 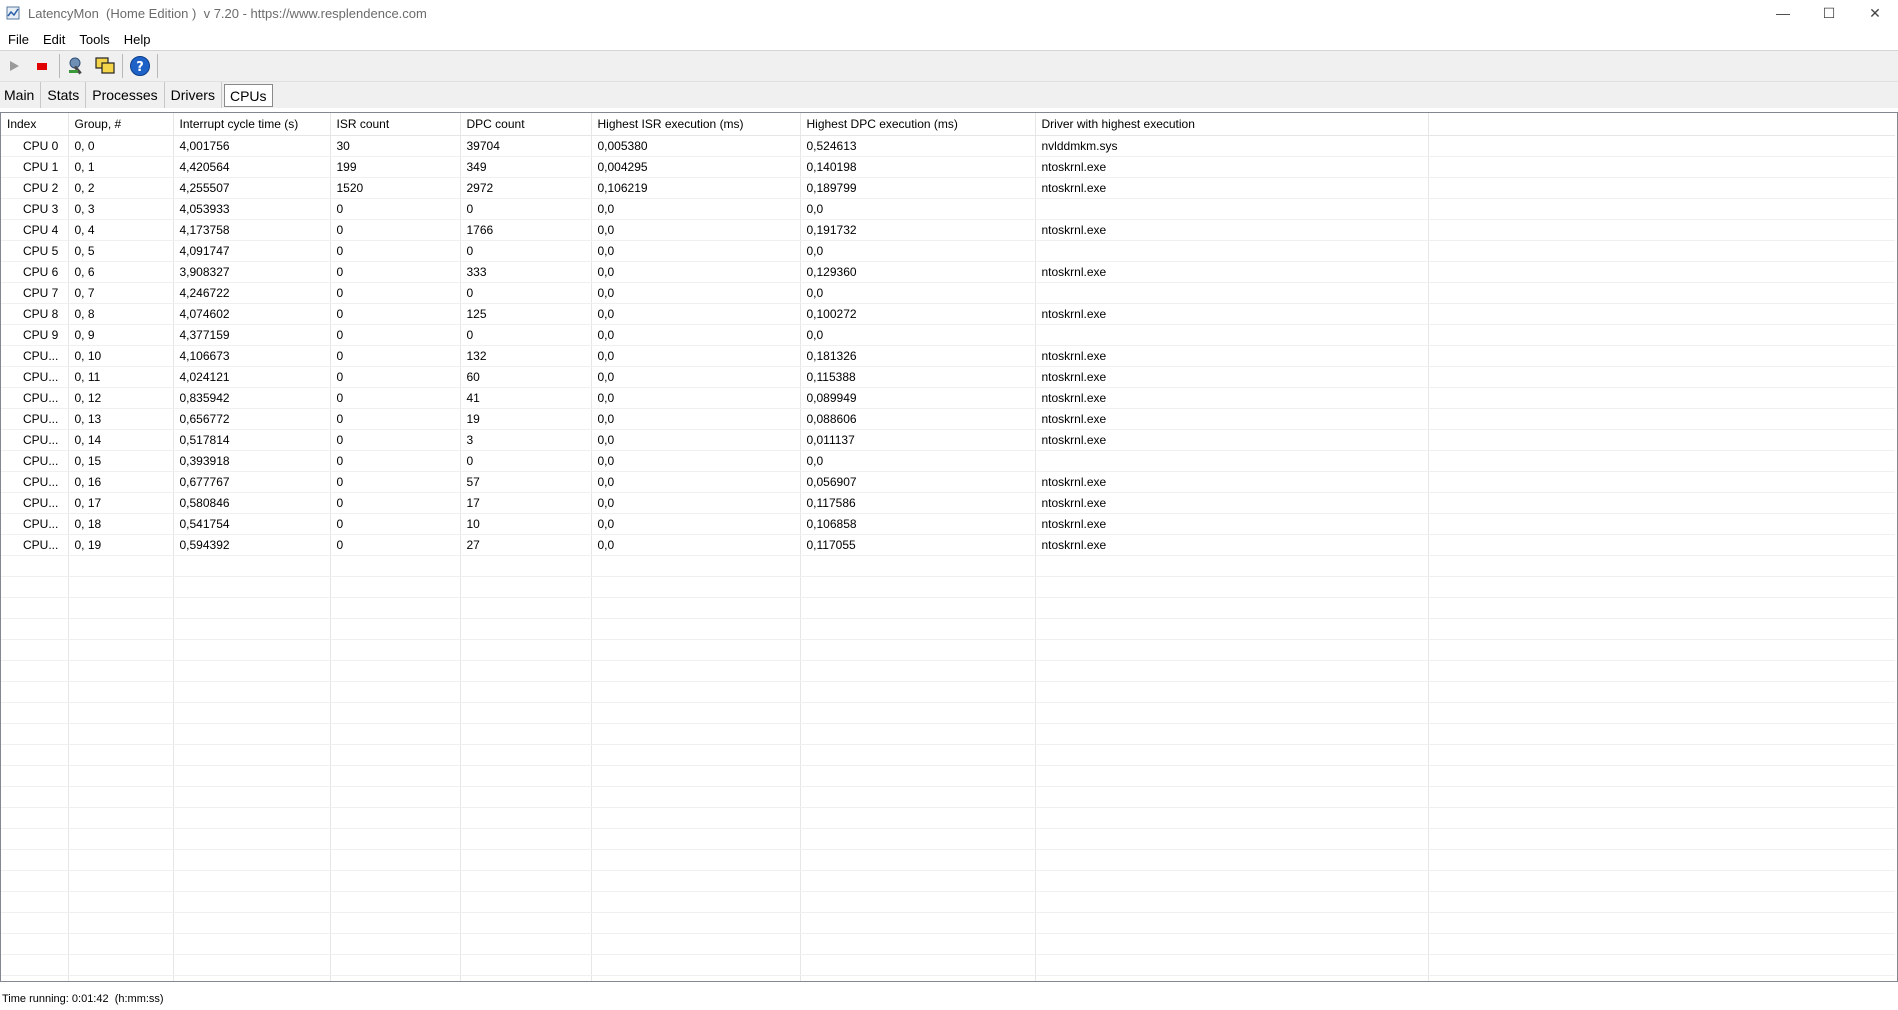 I want to click on table-row: CPU 3 0, 3 4,053933 0 0 0,0 0,0, so click(x=948, y=209).